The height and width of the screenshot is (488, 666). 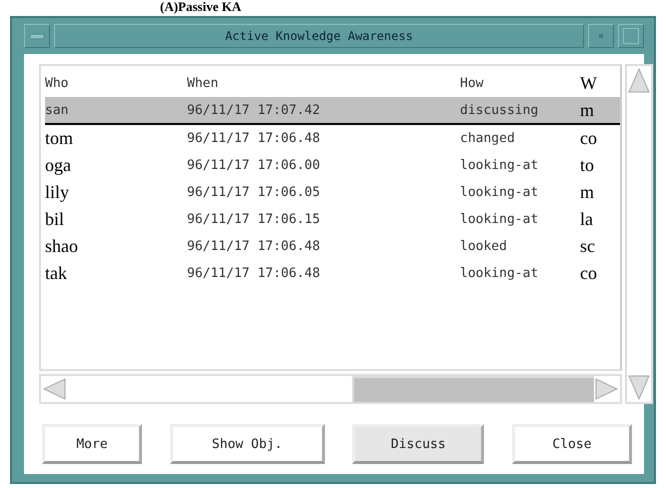 What do you see at coordinates (572, 444) in the screenshot?
I see `dialog-button: Close` at bounding box center [572, 444].